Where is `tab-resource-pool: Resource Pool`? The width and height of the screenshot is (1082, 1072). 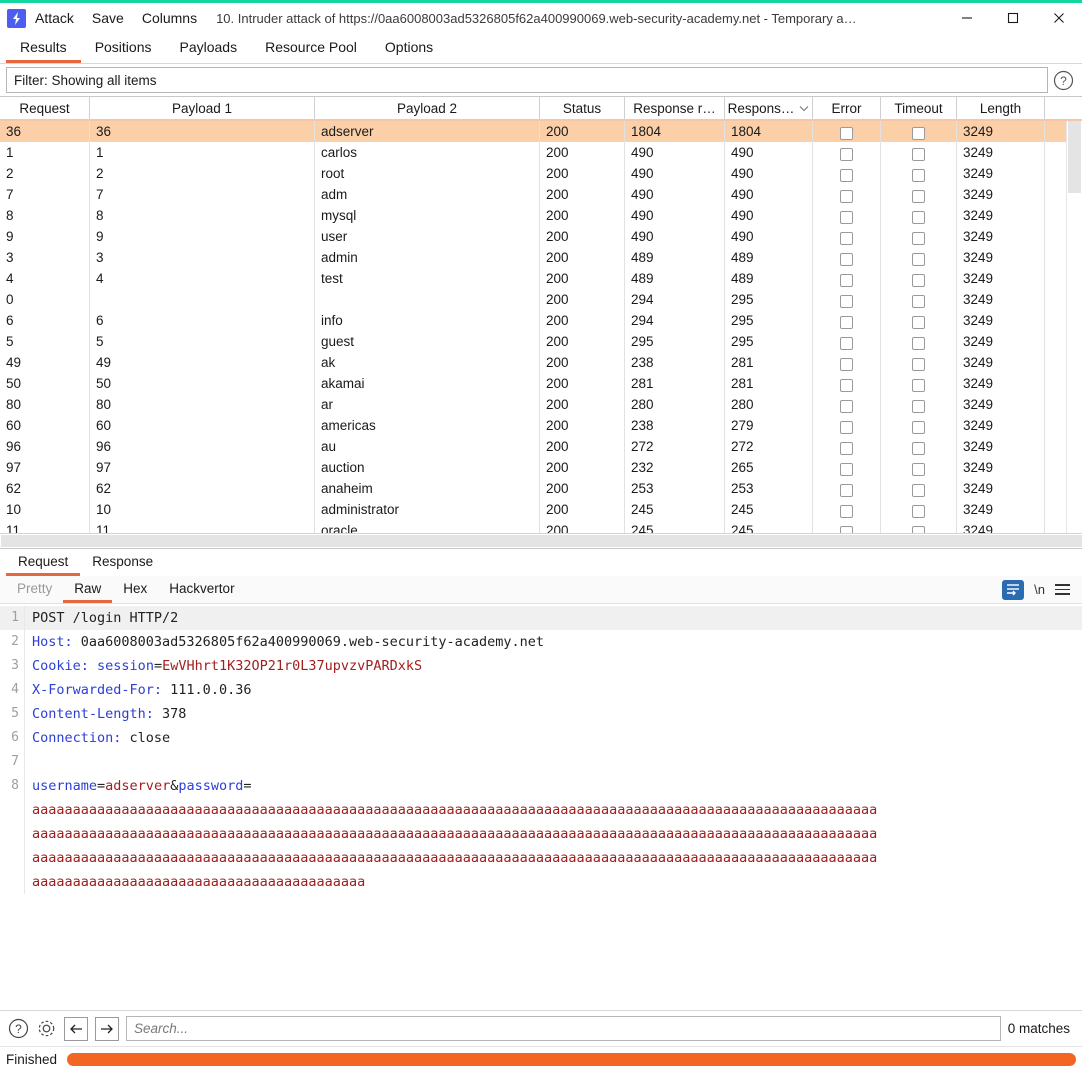 tab-resource-pool: Resource Pool is located at coordinates (311, 48).